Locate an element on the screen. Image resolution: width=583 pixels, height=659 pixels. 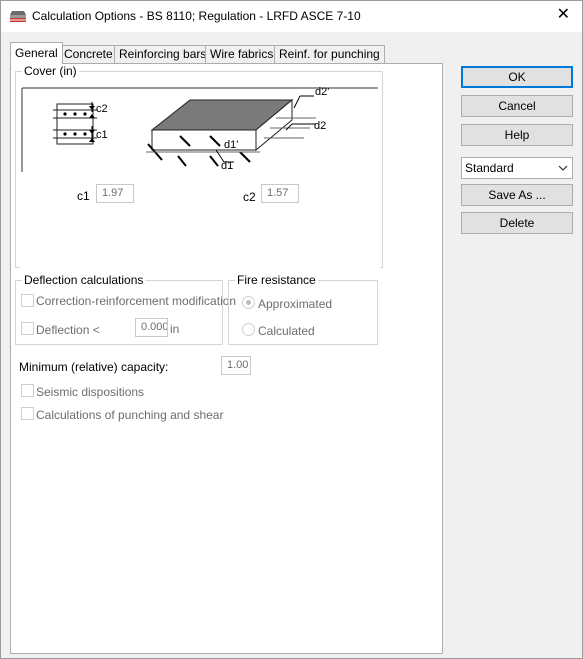
deflection-unit: in is located at coordinates (175, 329).